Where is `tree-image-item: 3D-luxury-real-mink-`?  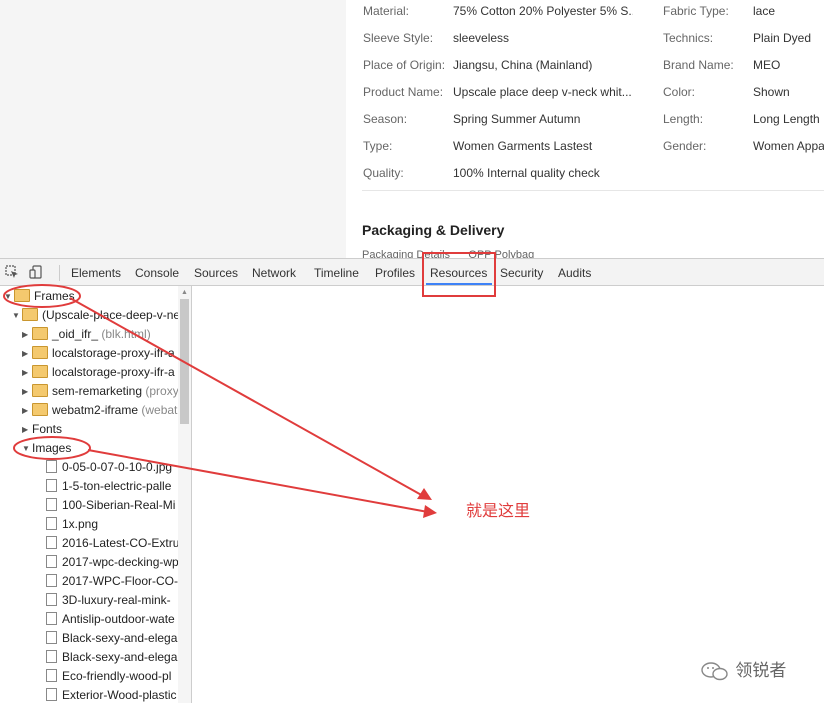 tree-image-item: 3D-luxury-real-mink- is located at coordinates (108, 600).